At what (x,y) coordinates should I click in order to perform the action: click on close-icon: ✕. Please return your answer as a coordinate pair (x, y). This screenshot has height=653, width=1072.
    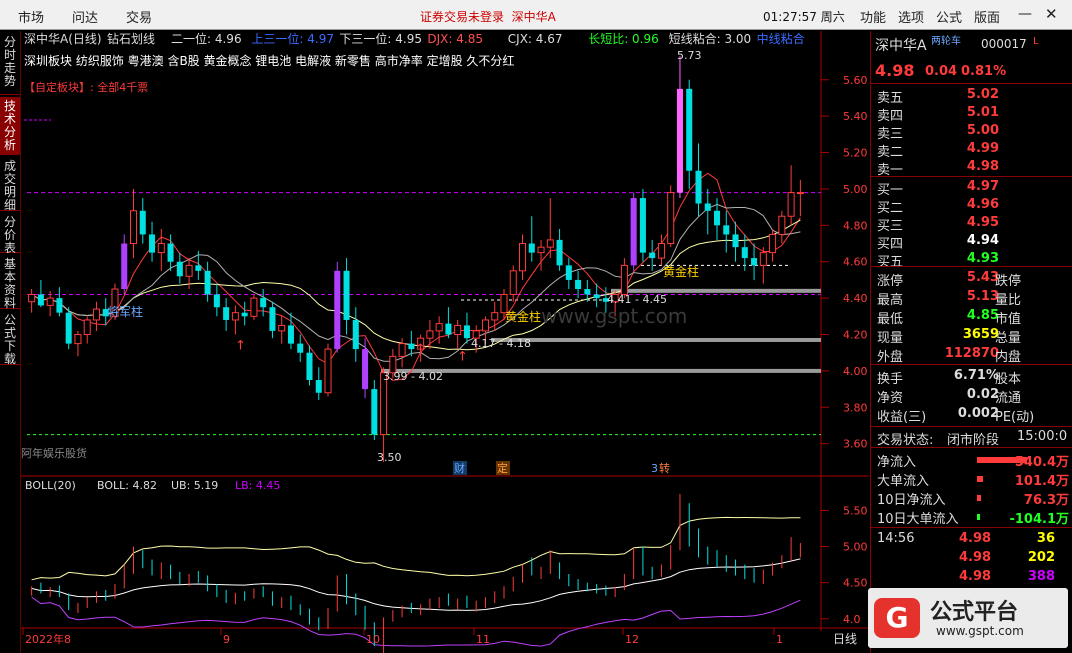
    Looking at the image, I should click on (1051, 14).